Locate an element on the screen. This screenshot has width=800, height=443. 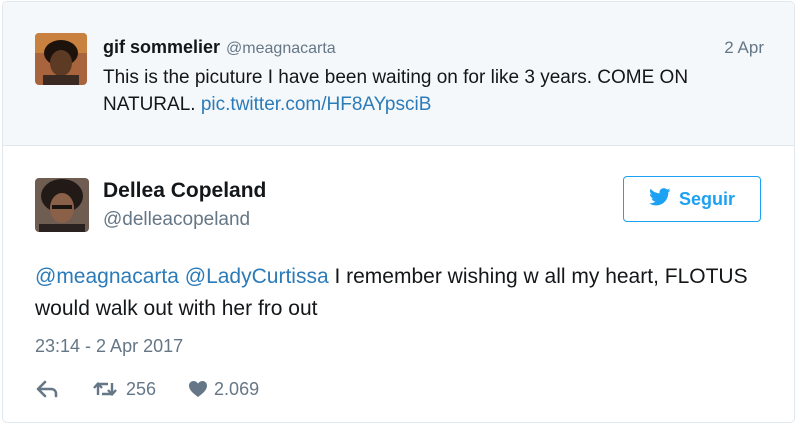
reply-button is located at coordinates (47, 389).